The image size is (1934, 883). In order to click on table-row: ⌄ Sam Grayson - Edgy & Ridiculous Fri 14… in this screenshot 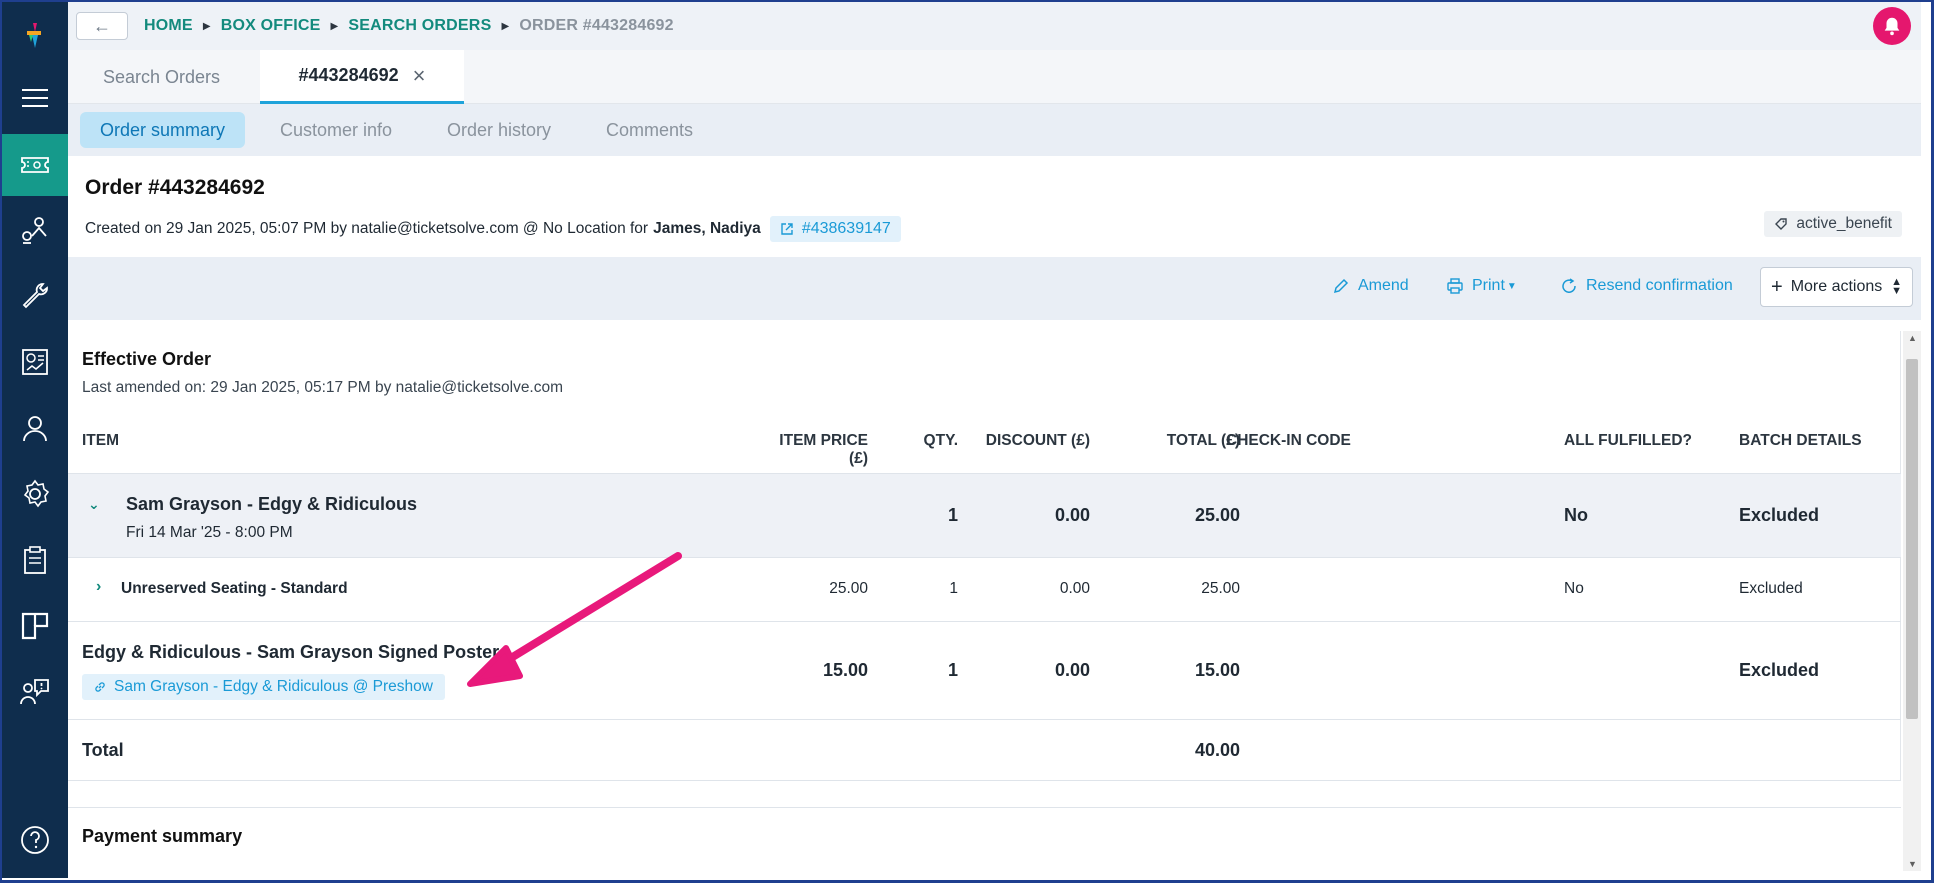, I will do `click(984, 515)`.